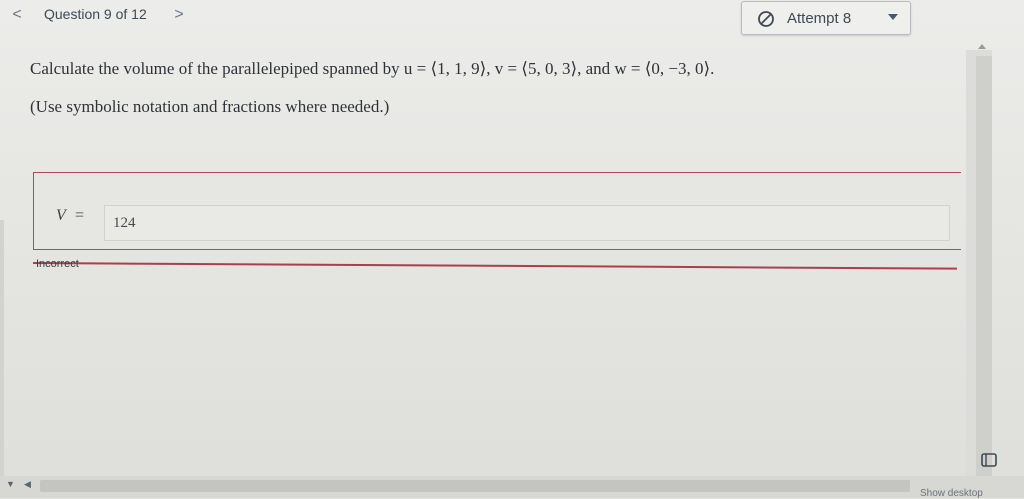 The image size is (1024, 499). Describe the element at coordinates (95, 14) in the screenshot. I see `question-counter: Question 9 of 12` at that location.